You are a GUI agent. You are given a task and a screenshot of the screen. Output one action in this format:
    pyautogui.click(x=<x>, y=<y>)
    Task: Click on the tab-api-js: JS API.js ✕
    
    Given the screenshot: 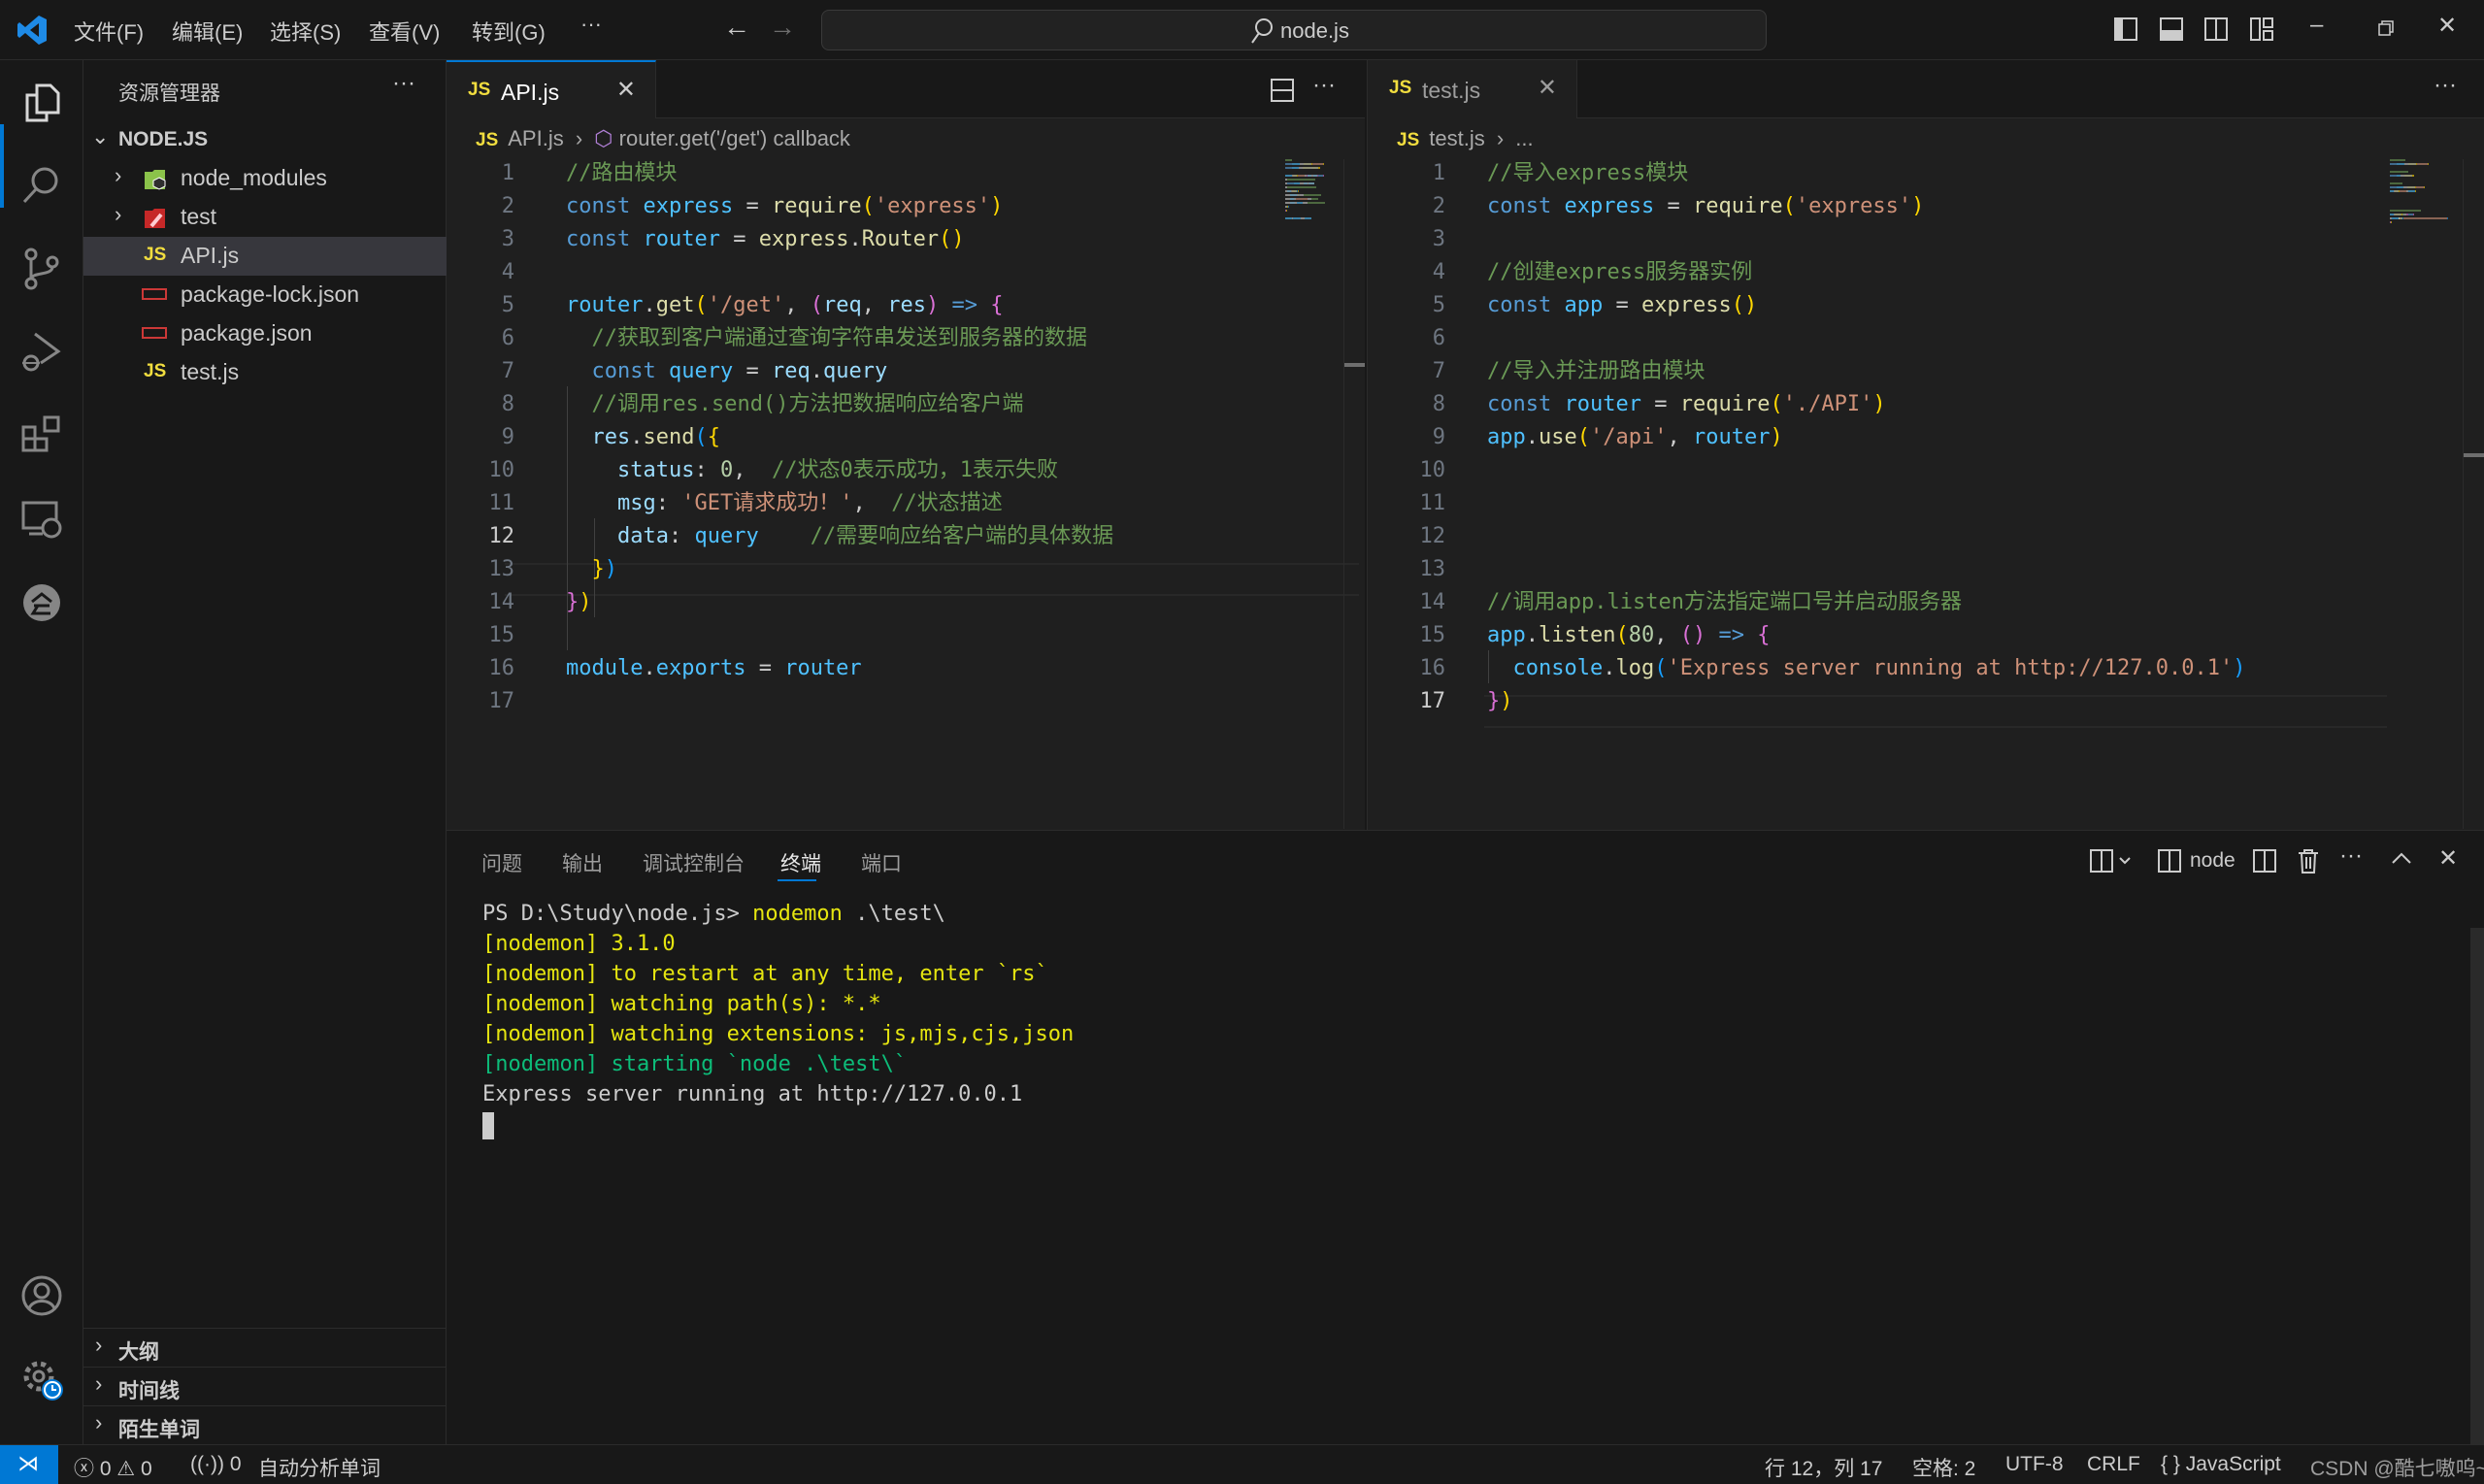 What is the action you would take?
    pyautogui.click(x=551, y=89)
    